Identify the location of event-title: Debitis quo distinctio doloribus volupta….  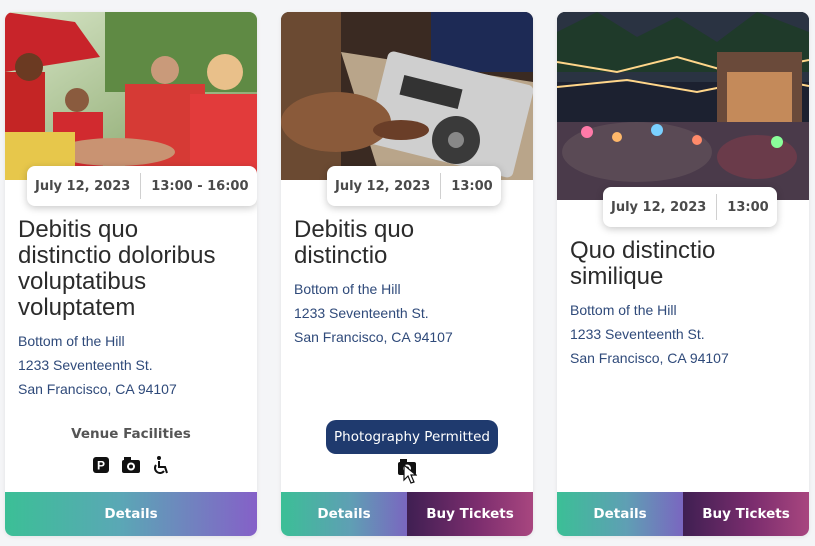
(133, 269).